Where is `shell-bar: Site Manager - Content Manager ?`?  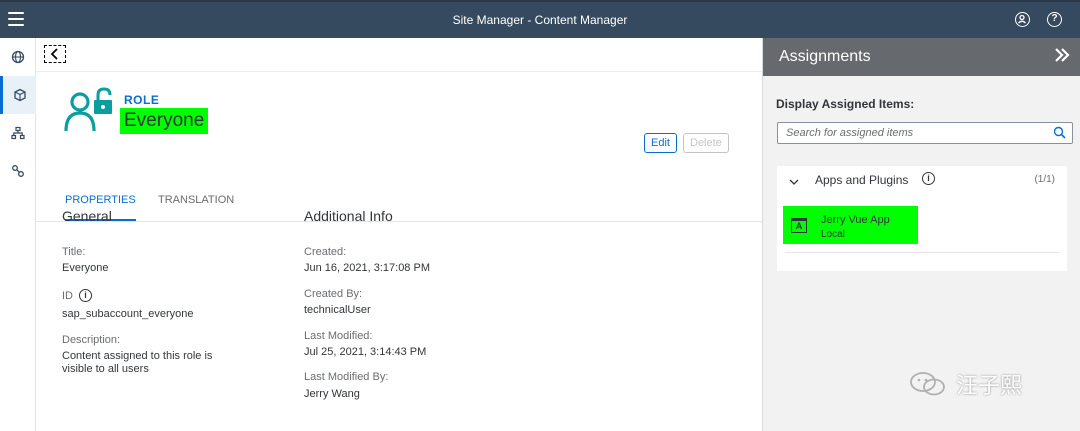 shell-bar: Site Manager - Content Manager ? is located at coordinates (540, 19).